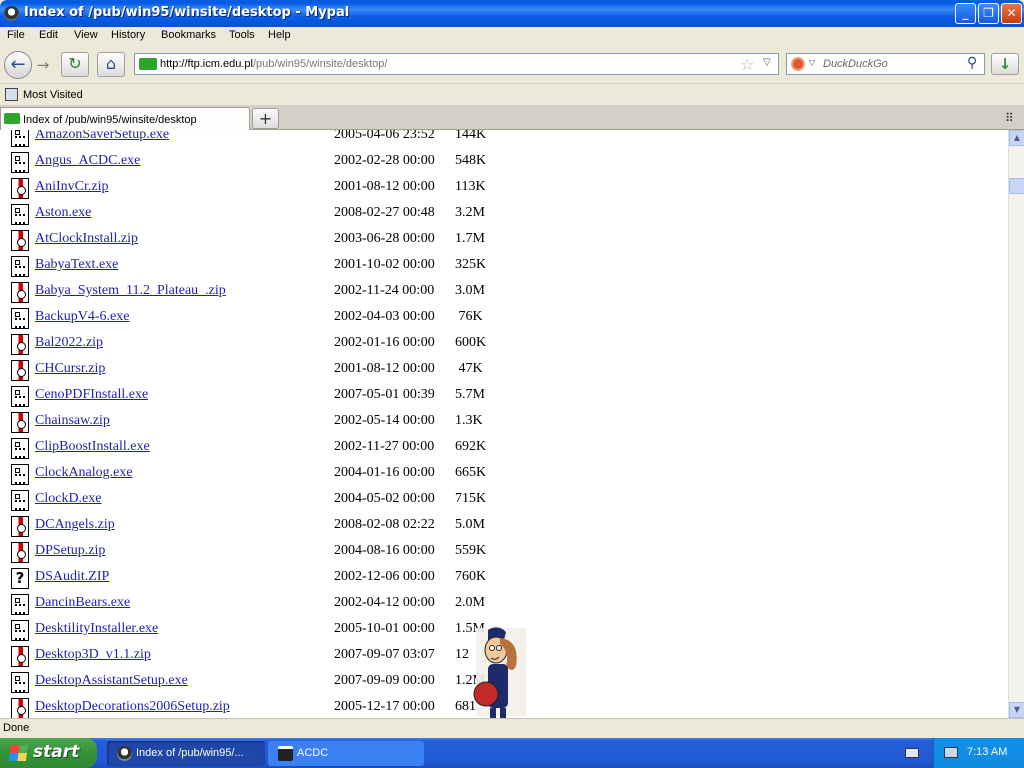 The height and width of the screenshot is (768, 1024). I want to click on search-icon: ⚲, so click(972, 63).